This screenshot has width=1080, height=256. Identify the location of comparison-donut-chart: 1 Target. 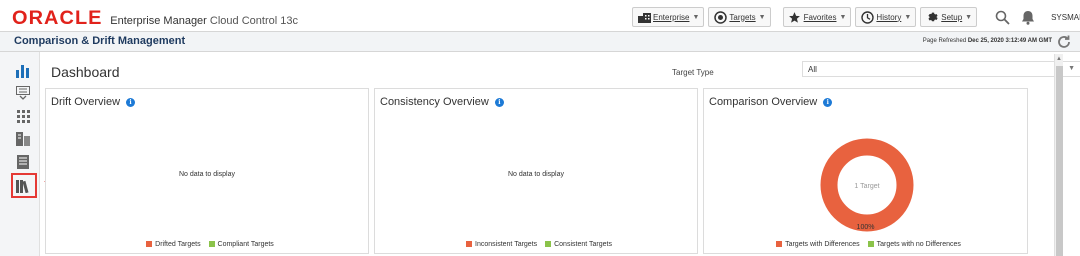
(867, 185).